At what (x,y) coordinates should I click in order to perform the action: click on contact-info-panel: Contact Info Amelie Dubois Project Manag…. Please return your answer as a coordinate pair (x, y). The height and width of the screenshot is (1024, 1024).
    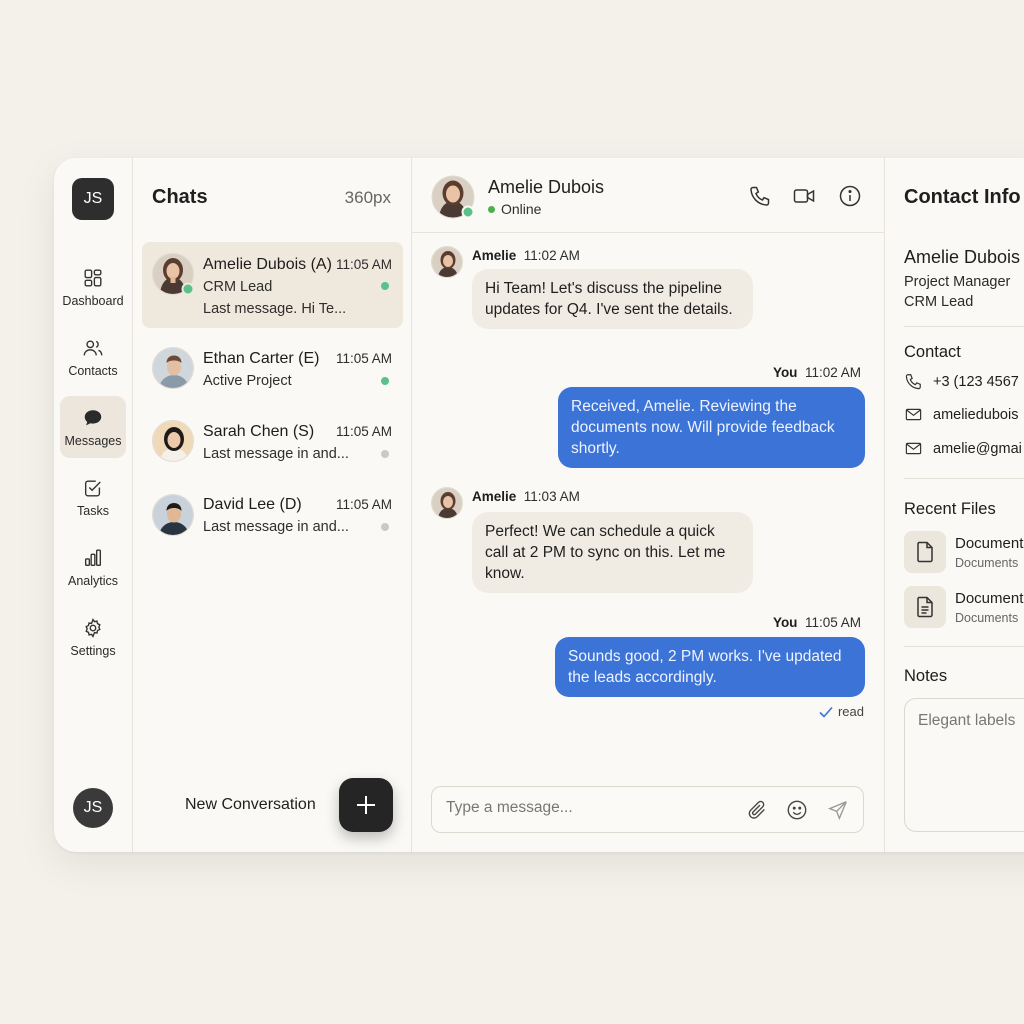
    Looking at the image, I should click on (954, 505).